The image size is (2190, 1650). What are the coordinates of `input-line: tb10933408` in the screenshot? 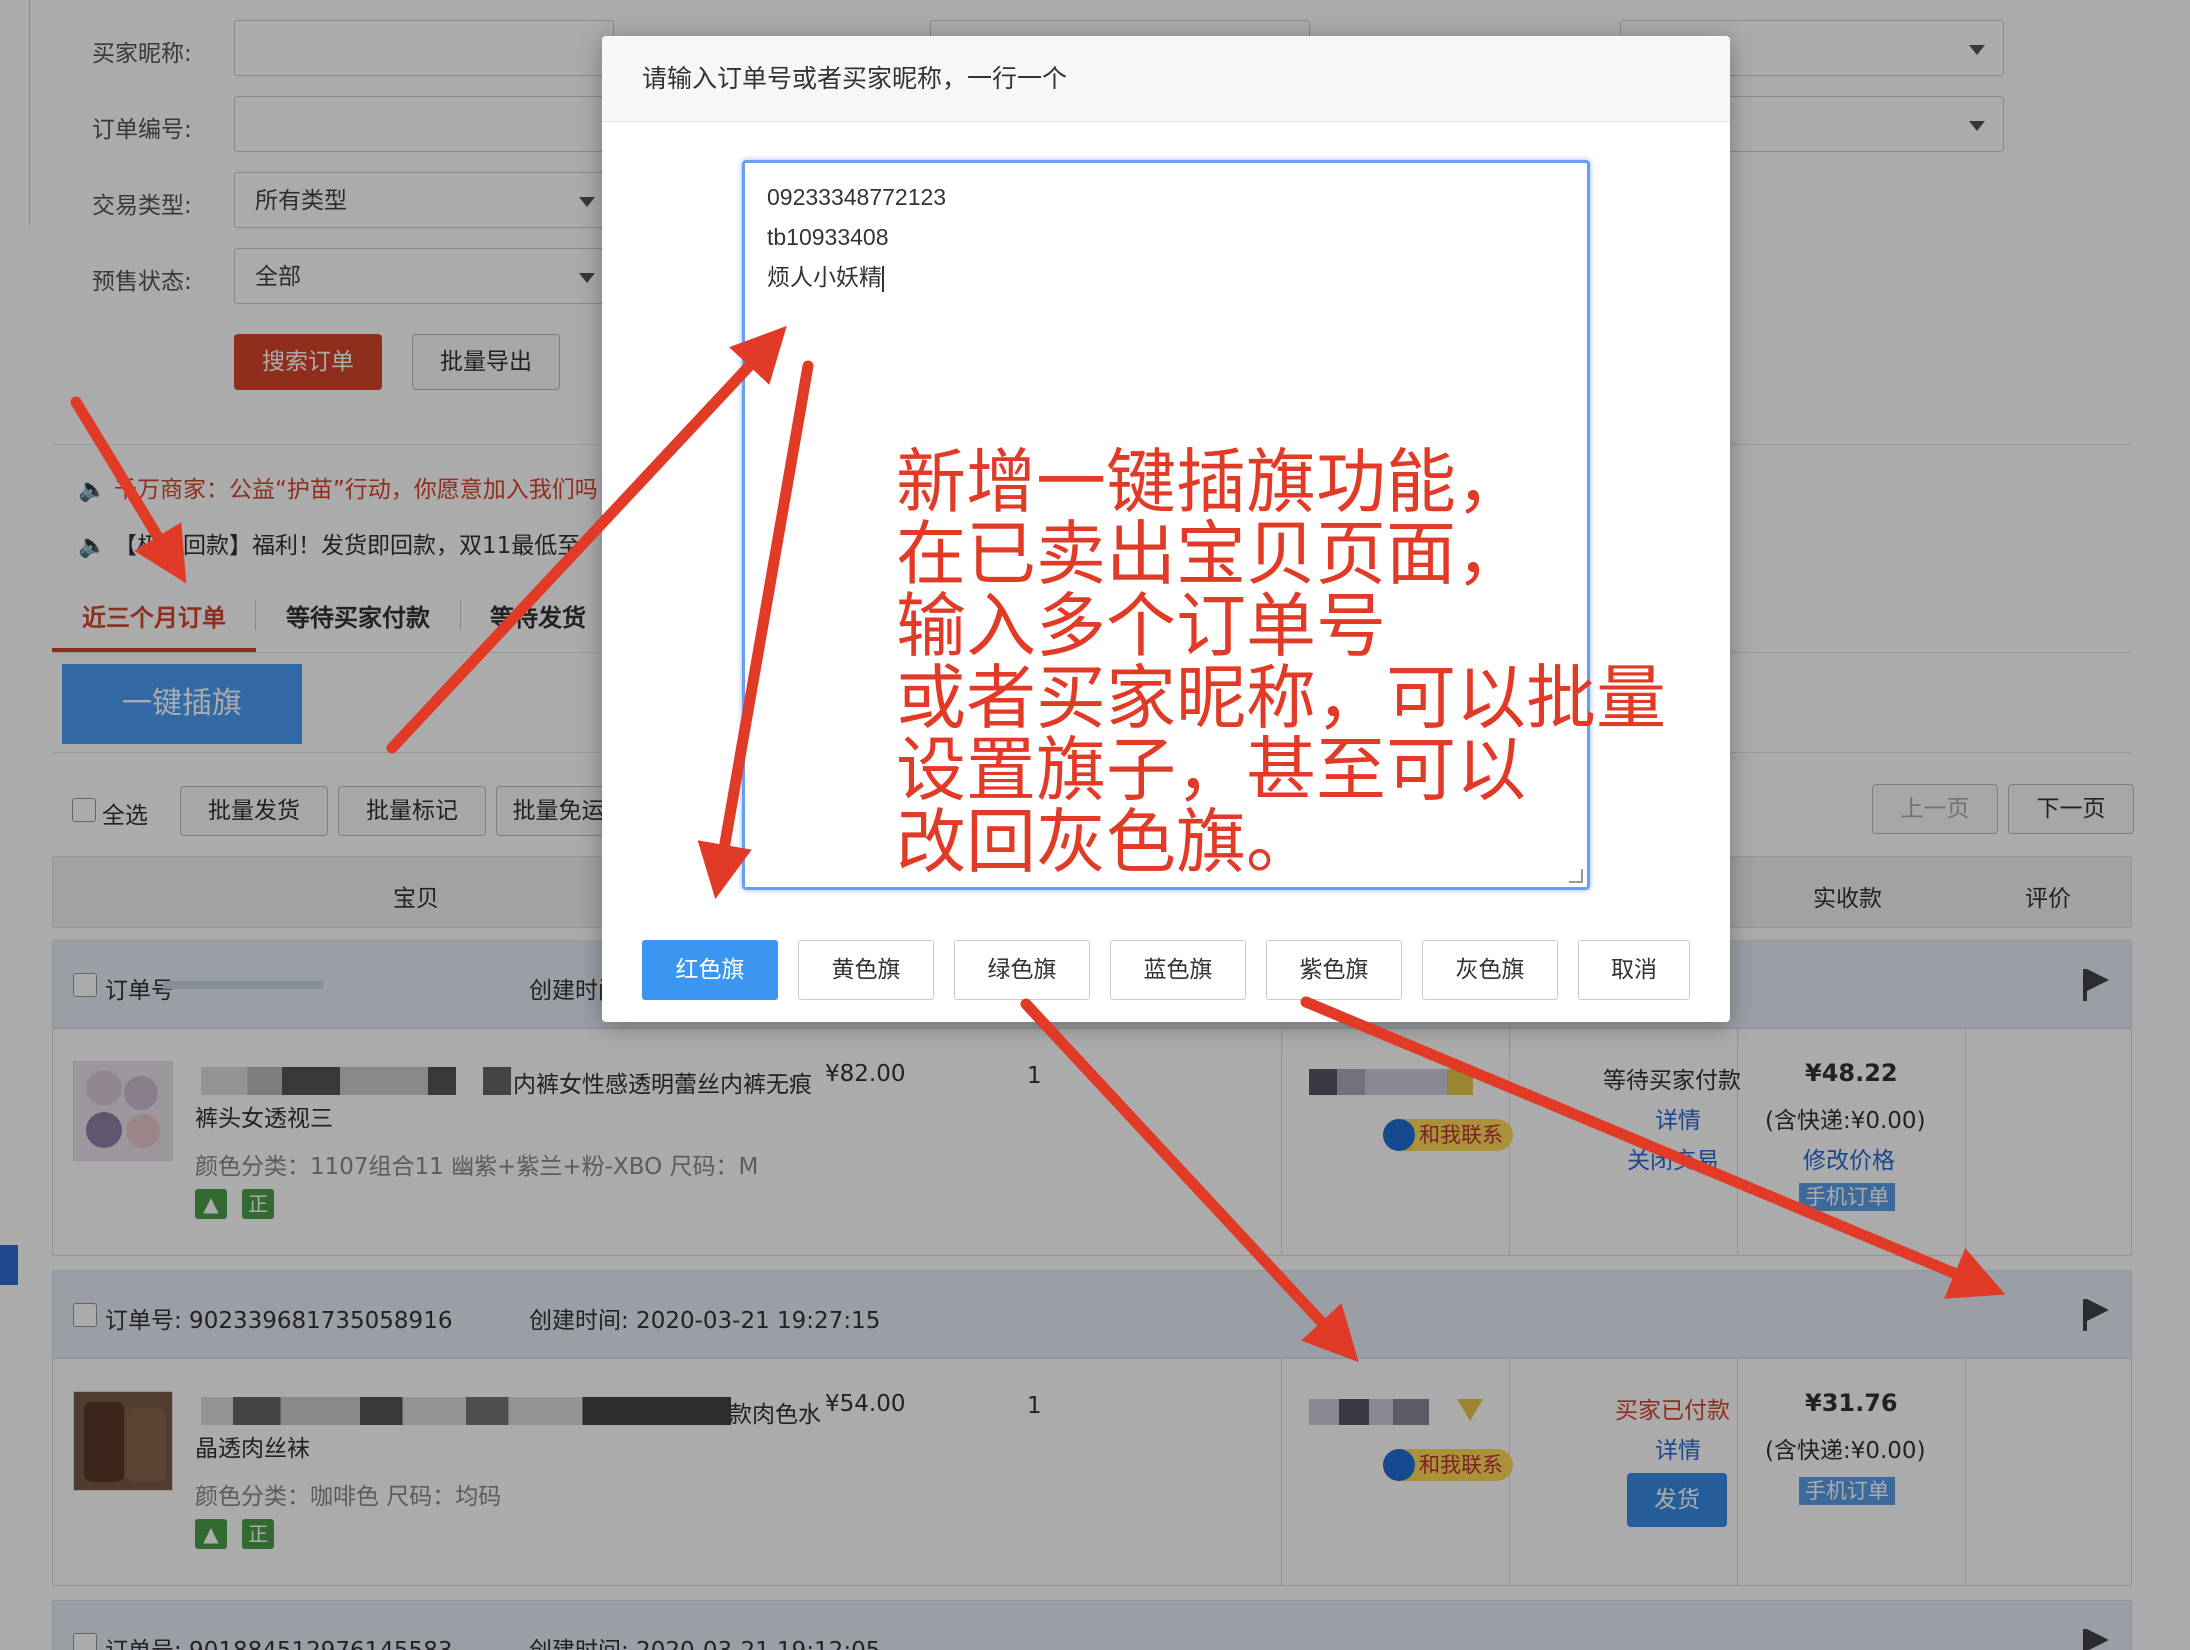 It's located at (828, 237).